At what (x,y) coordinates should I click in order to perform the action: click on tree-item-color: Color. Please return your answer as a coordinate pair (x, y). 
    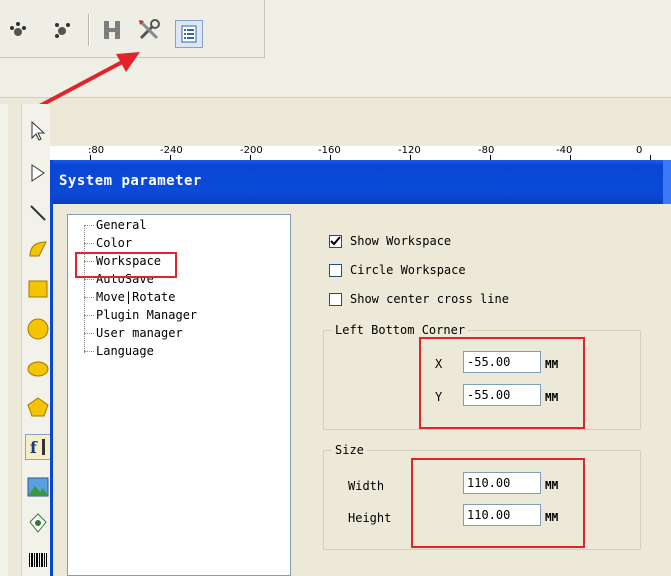
    Looking at the image, I should click on (114, 243).